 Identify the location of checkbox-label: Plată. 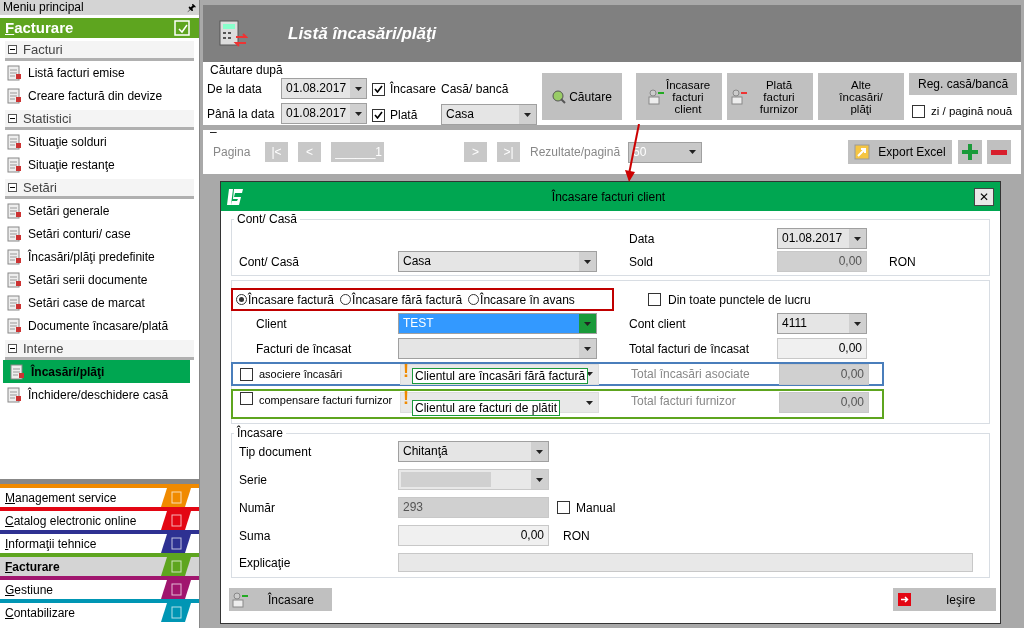
(404, 115).